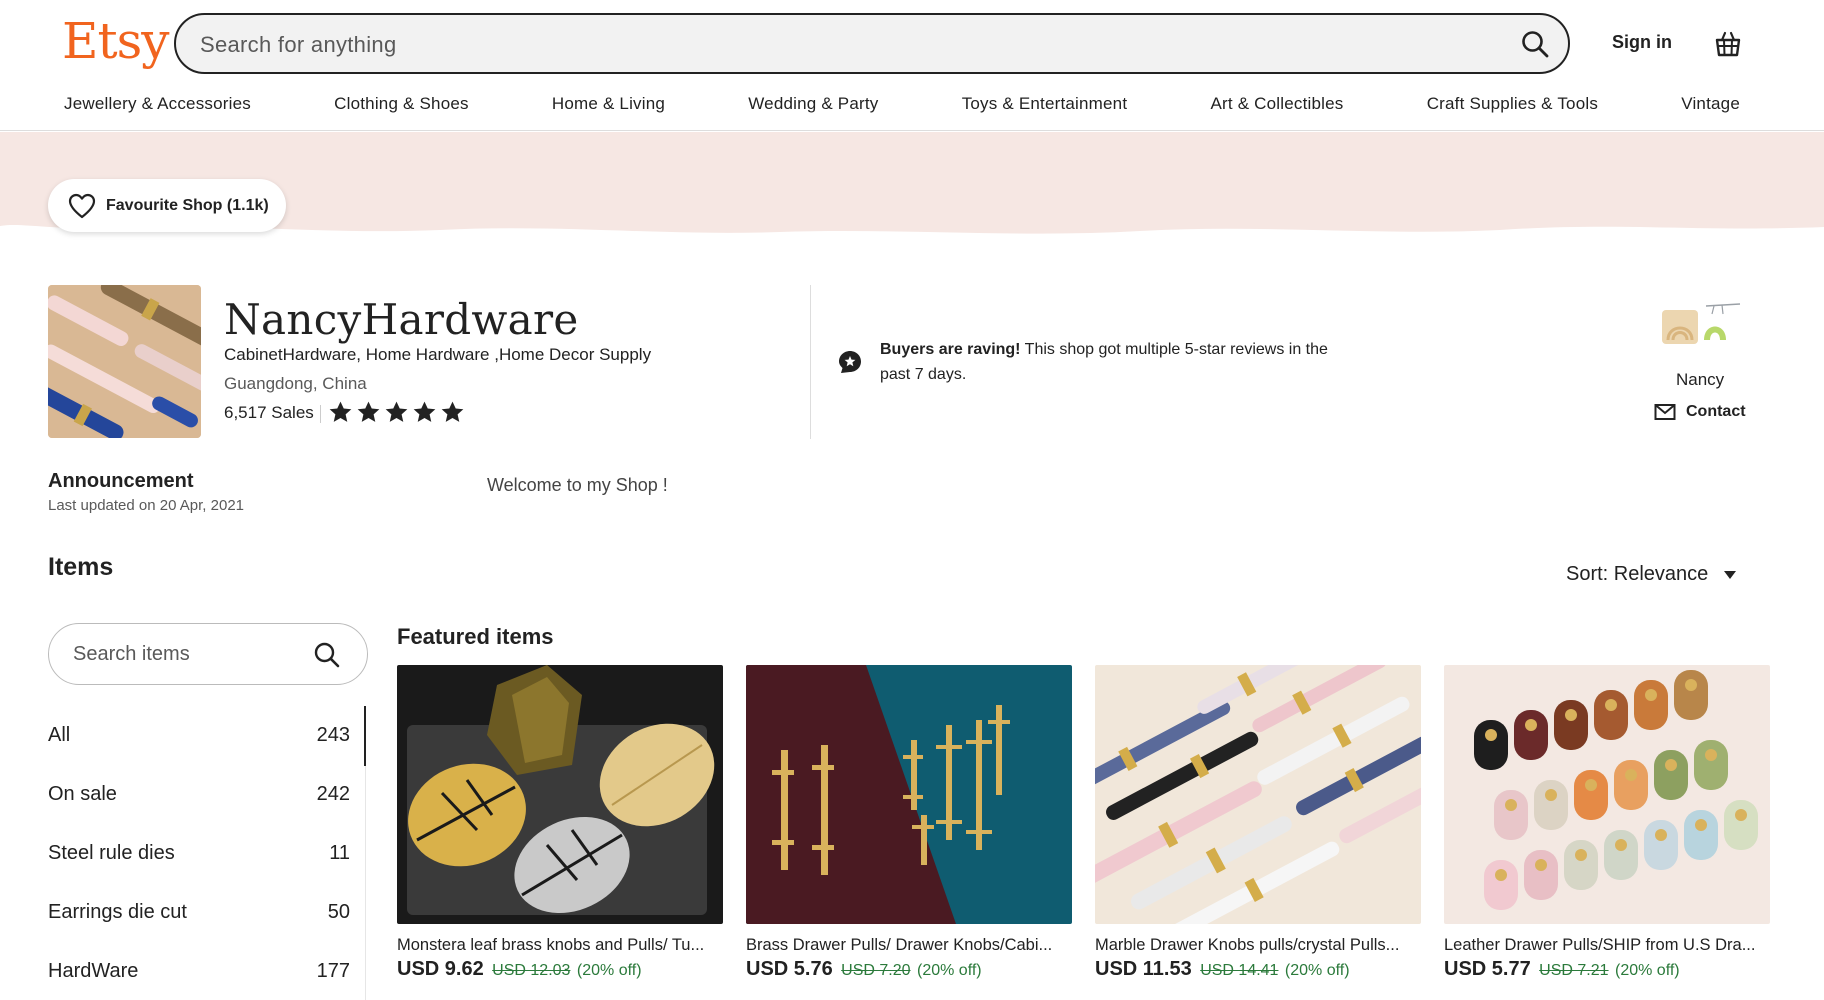  What do you see at coordinates (950, 349) in the screenshot?
I see `raving-headline: Buyers are raving!` at bounding box center [950, 349].